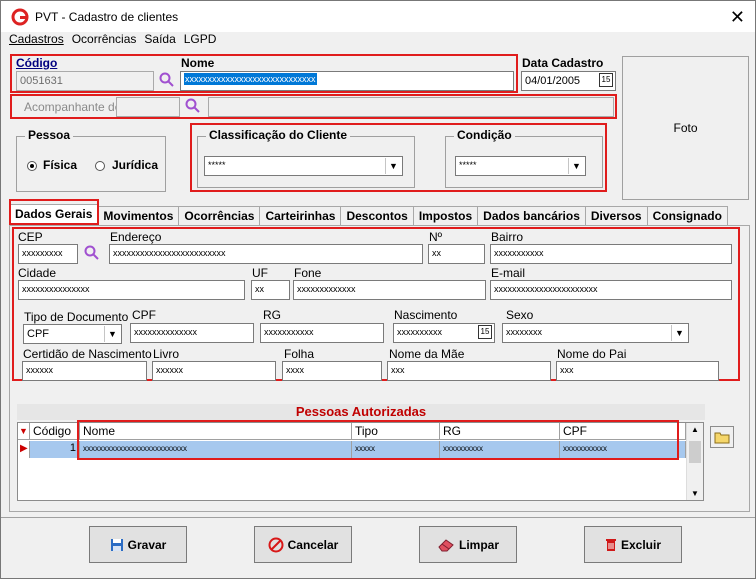  Describe the element at coordinates (595, 333) in the screenshot. I see `sexo-select: xxxxxxxx ▼` at that location.